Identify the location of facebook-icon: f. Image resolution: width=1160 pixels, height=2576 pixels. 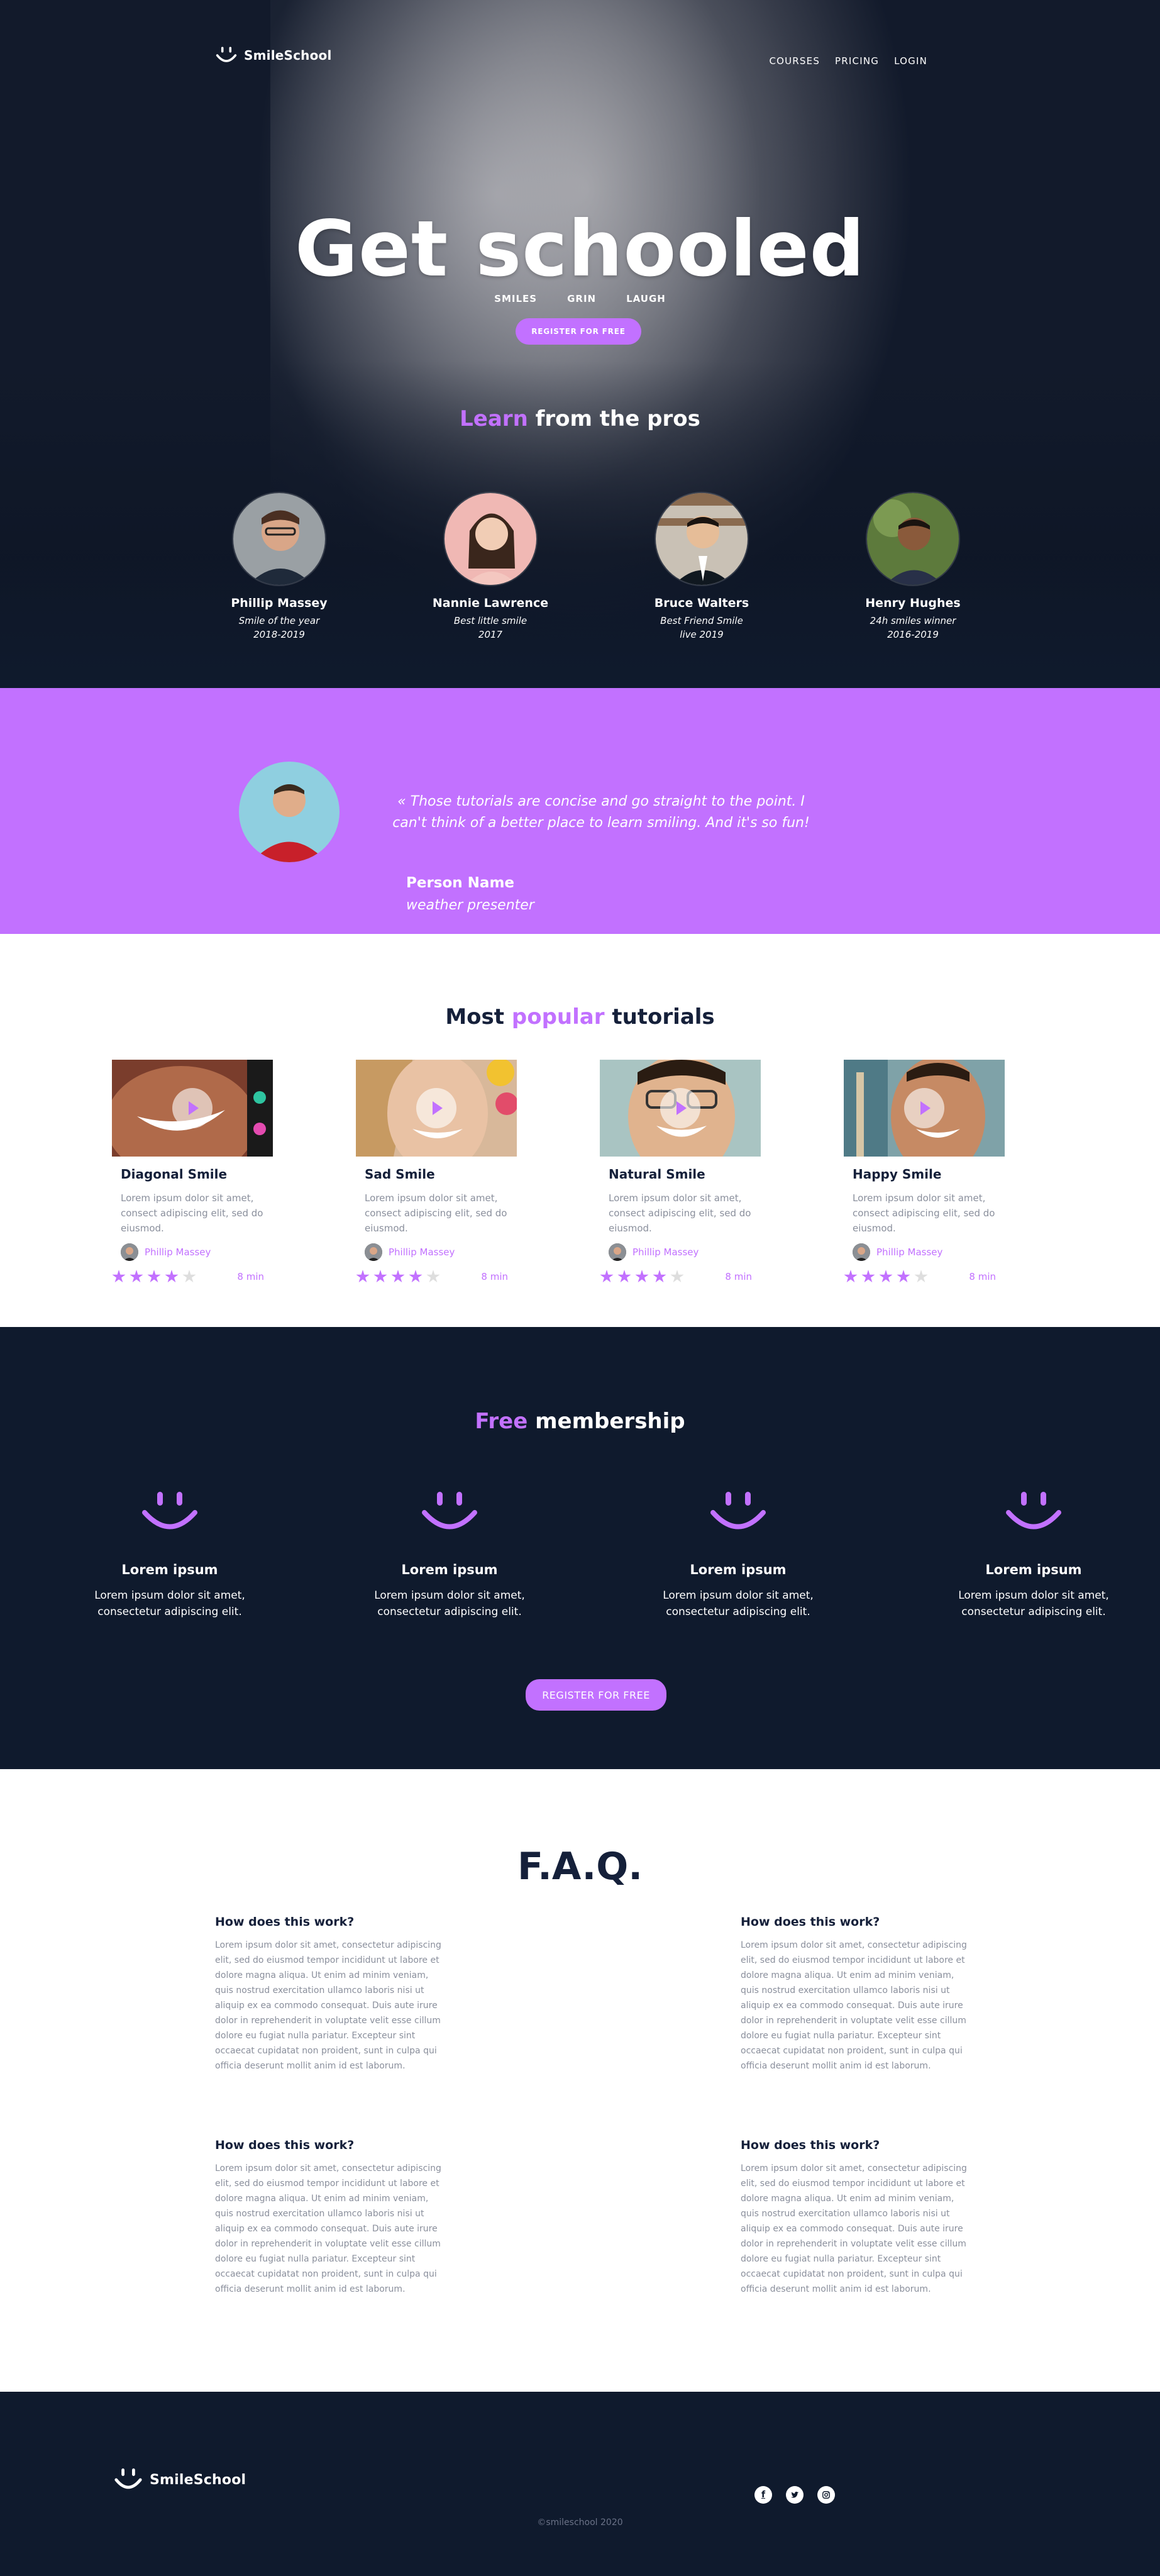
(763, 2495).